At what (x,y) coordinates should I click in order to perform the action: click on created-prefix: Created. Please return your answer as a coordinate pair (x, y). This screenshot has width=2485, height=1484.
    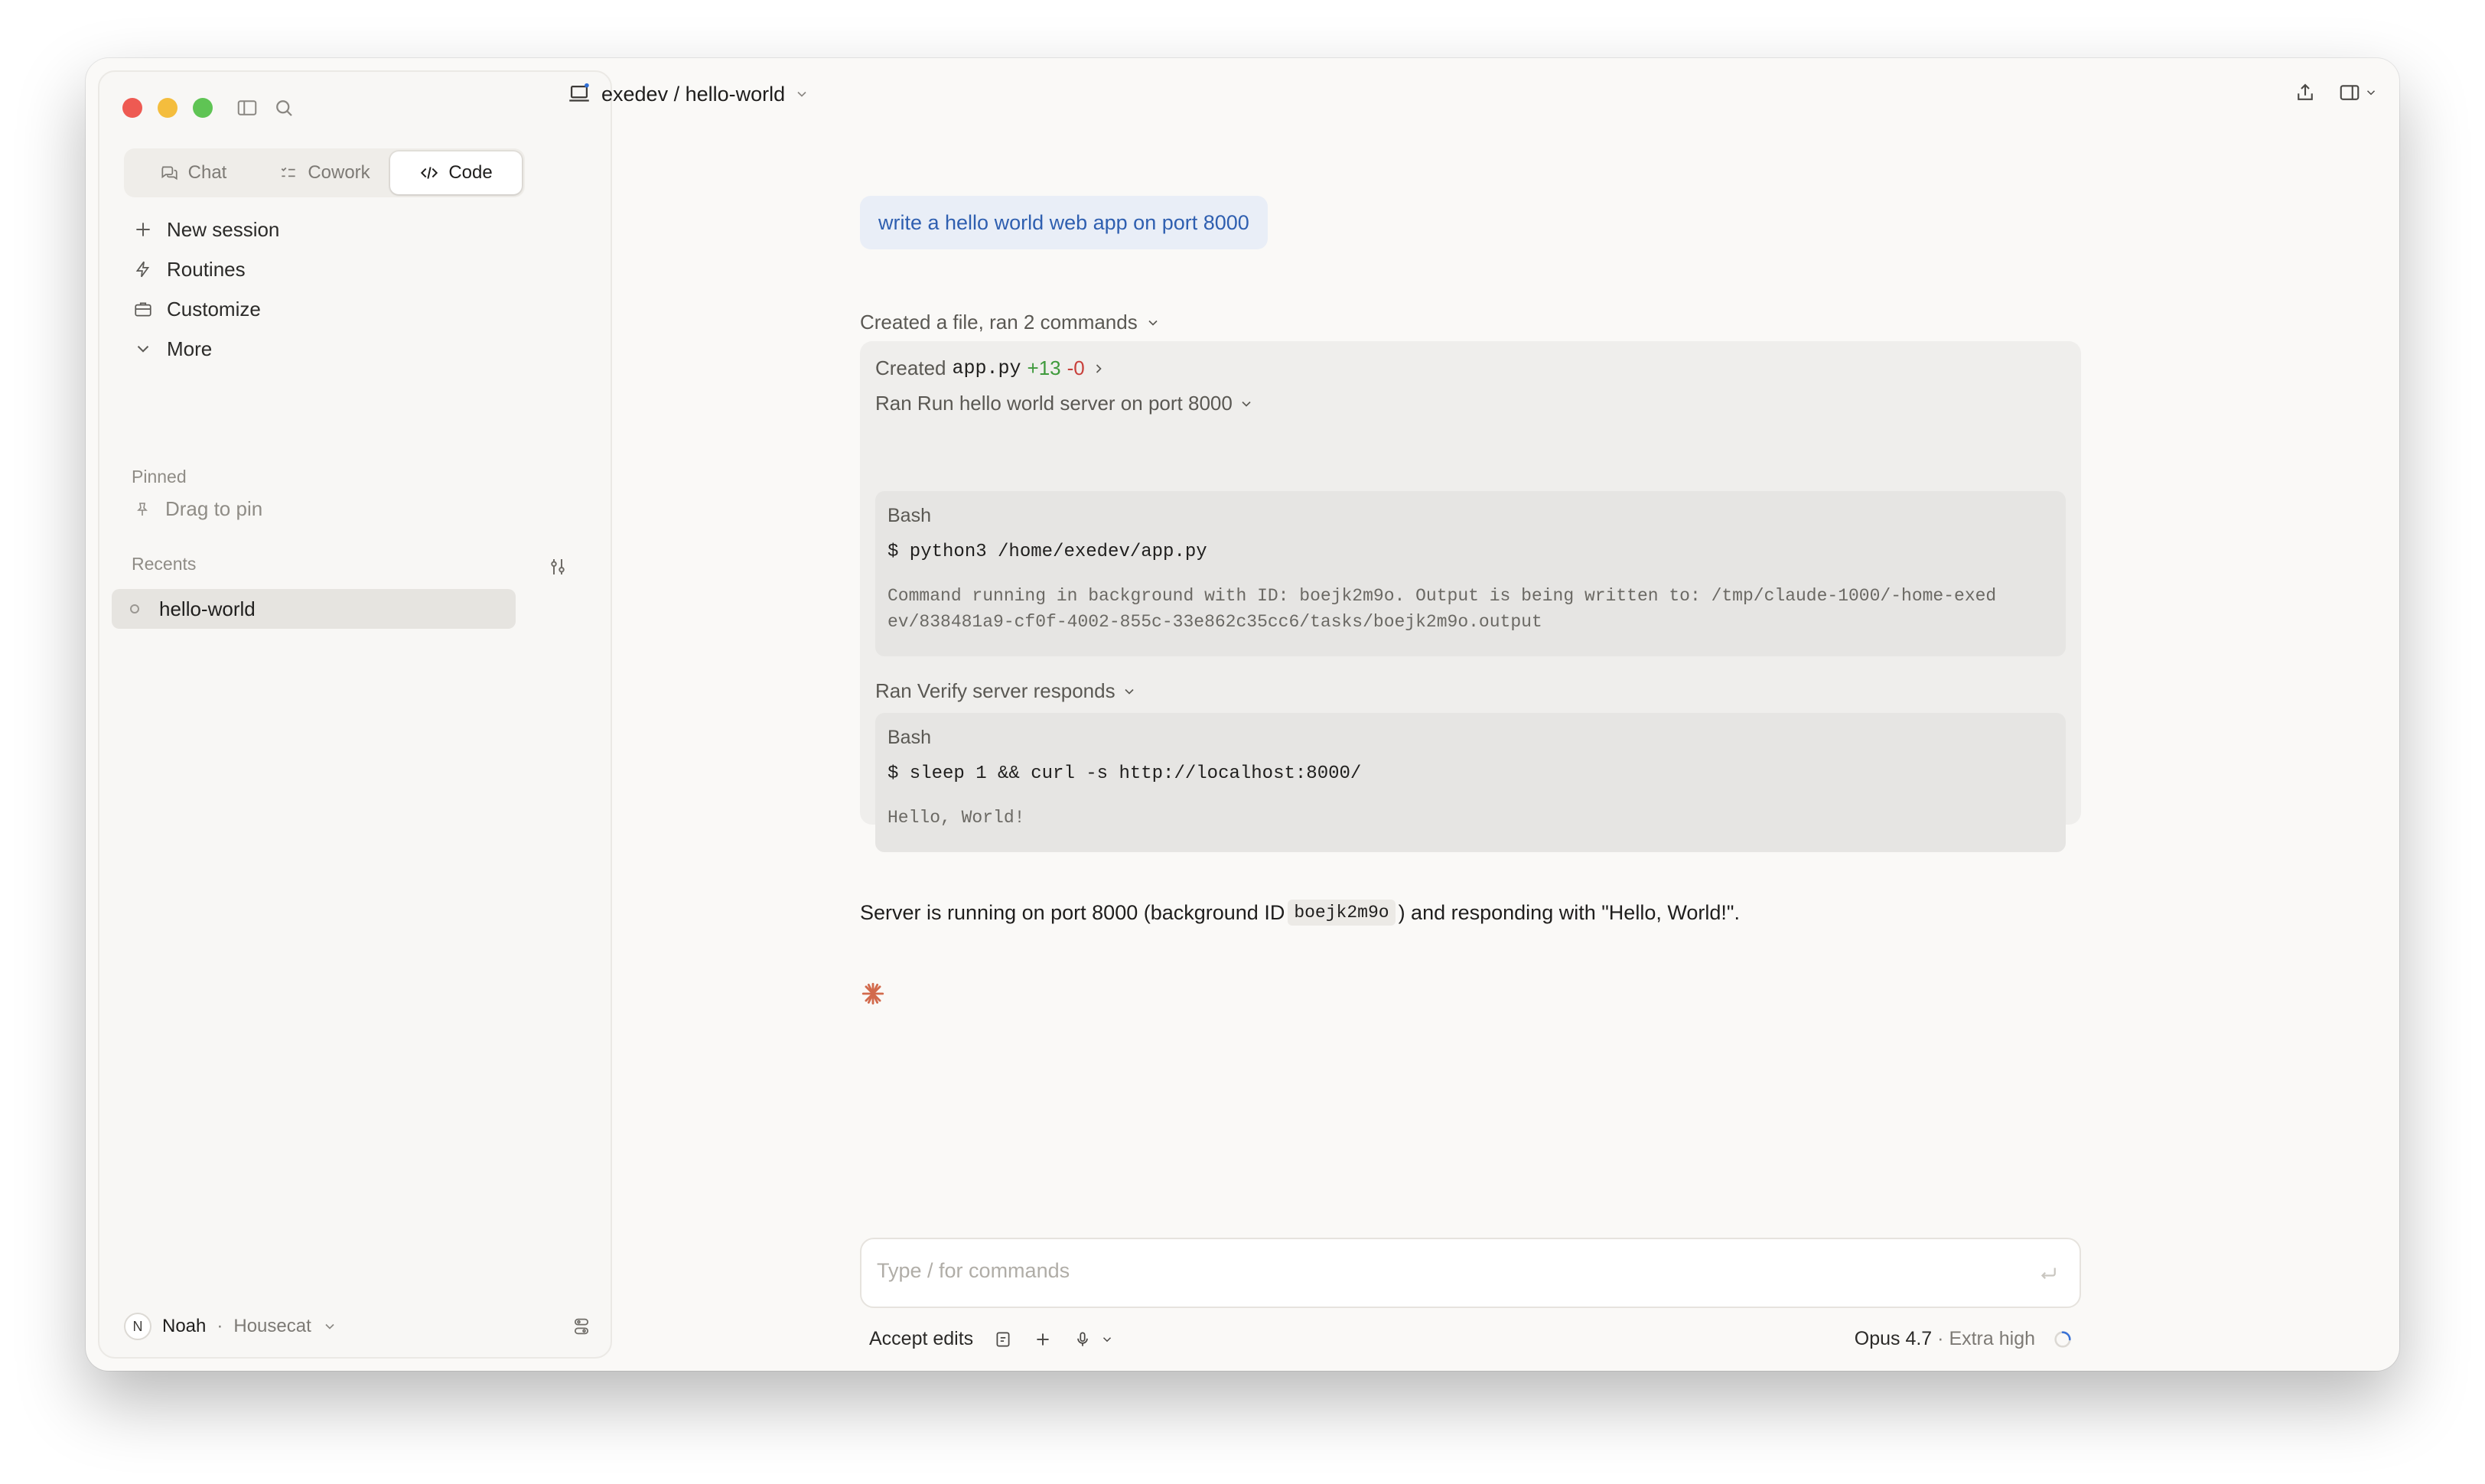
    Looking at the image, I should click on (910, 367).